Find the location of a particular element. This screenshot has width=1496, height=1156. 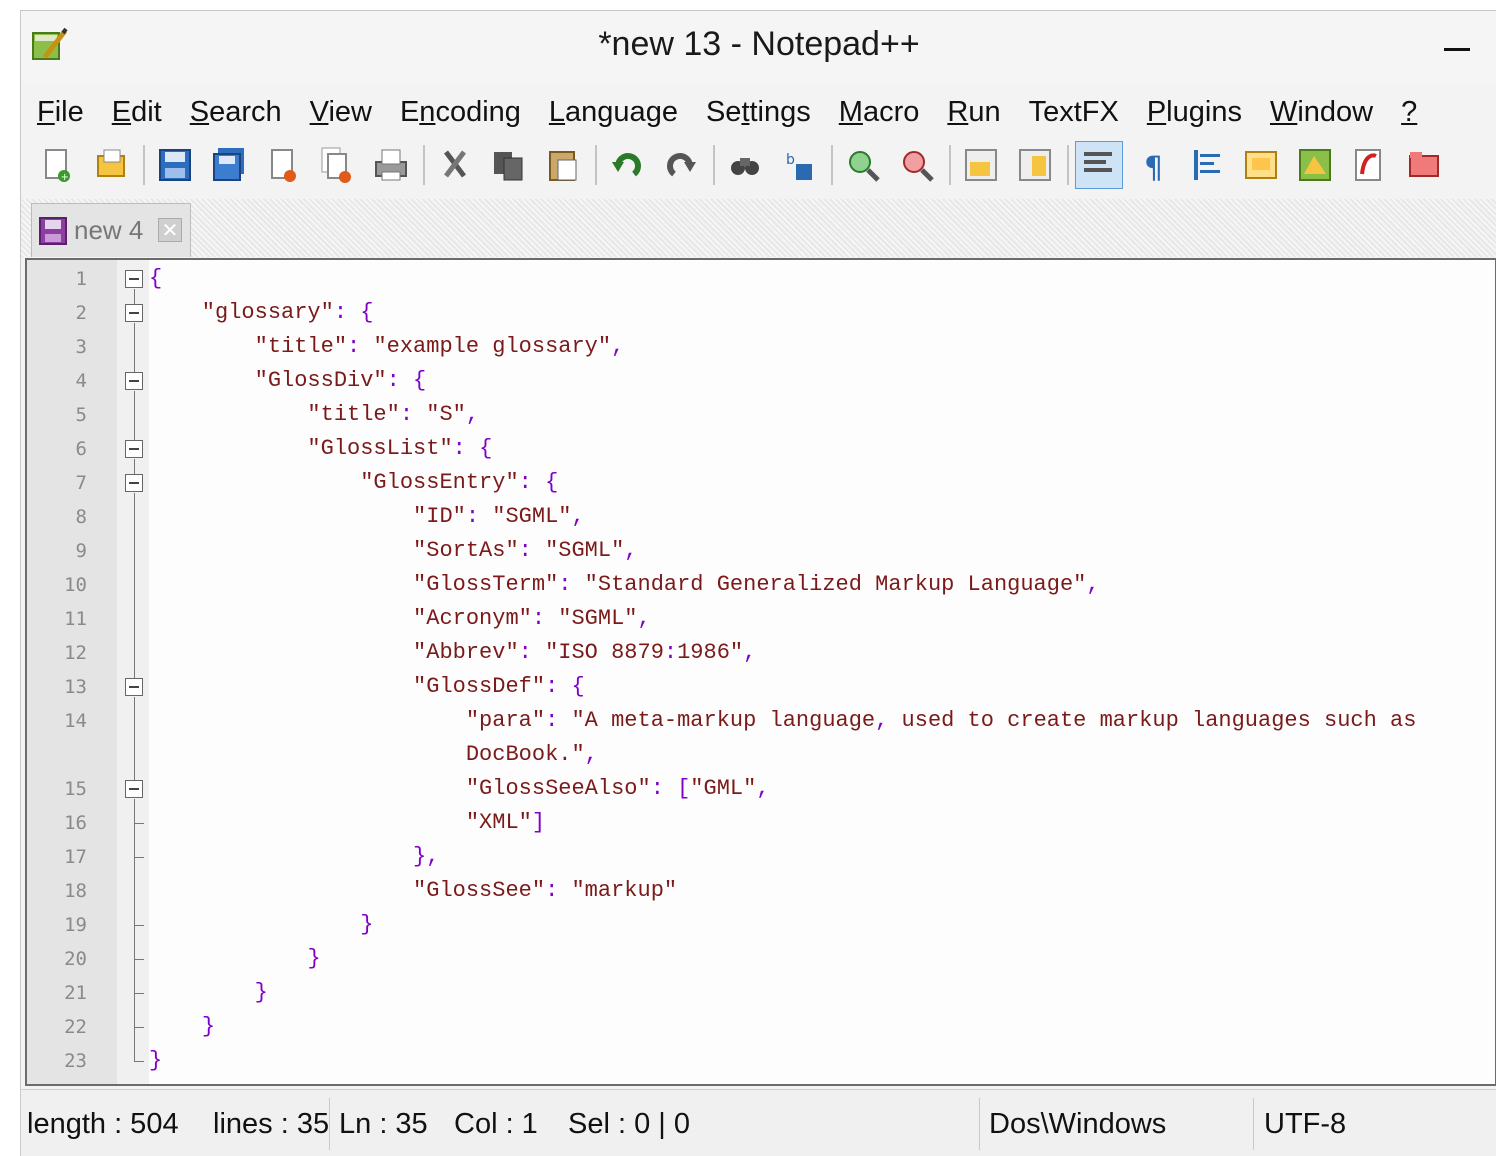

tab-new4: new 4 ✕ is located at coordinates (111, 230).